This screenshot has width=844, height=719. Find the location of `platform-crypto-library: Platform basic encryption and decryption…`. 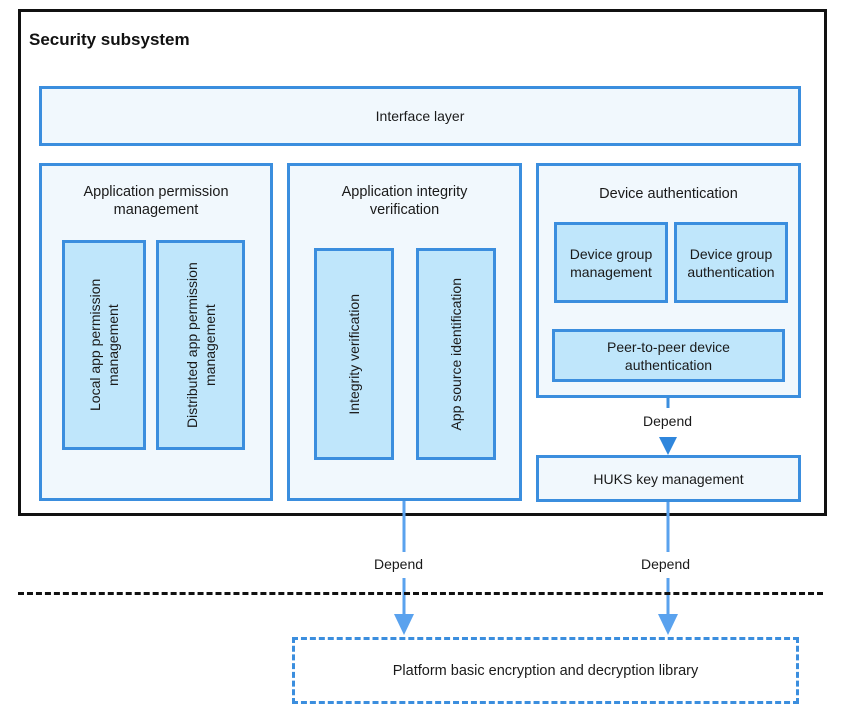

platform-crypto-library: Platform basic encryption and decryption… is located at coordinates (545, 670).